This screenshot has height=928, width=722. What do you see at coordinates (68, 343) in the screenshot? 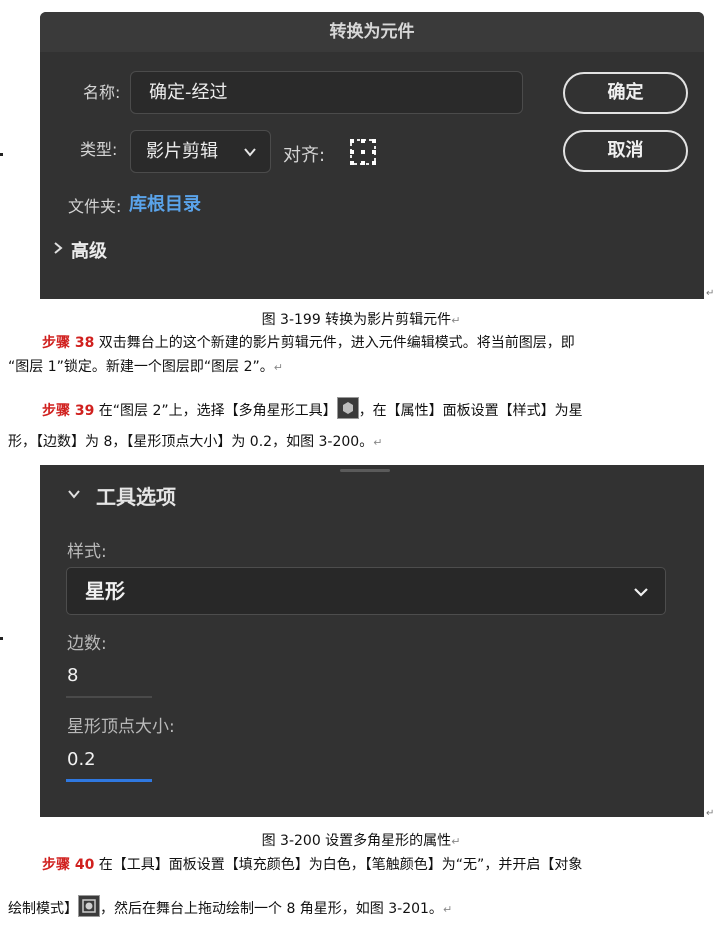
I see `step-label: 步骤 38` at bounding box center [68, 343].